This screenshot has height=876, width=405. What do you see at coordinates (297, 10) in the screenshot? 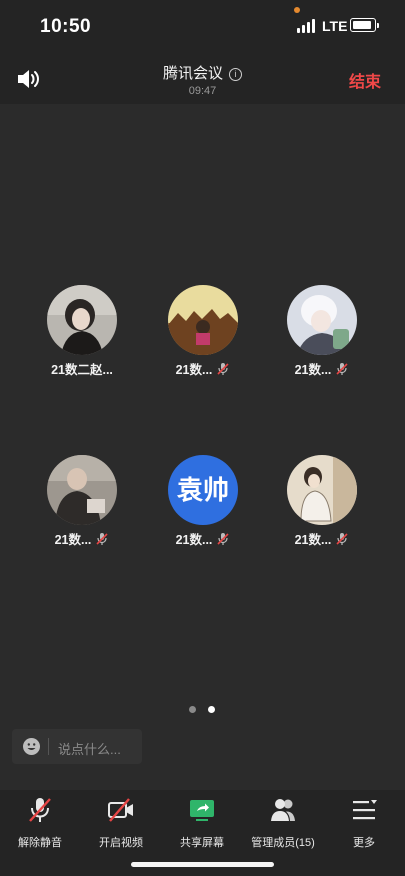
I see `recording-indicator` at bounding box center [297, 10].